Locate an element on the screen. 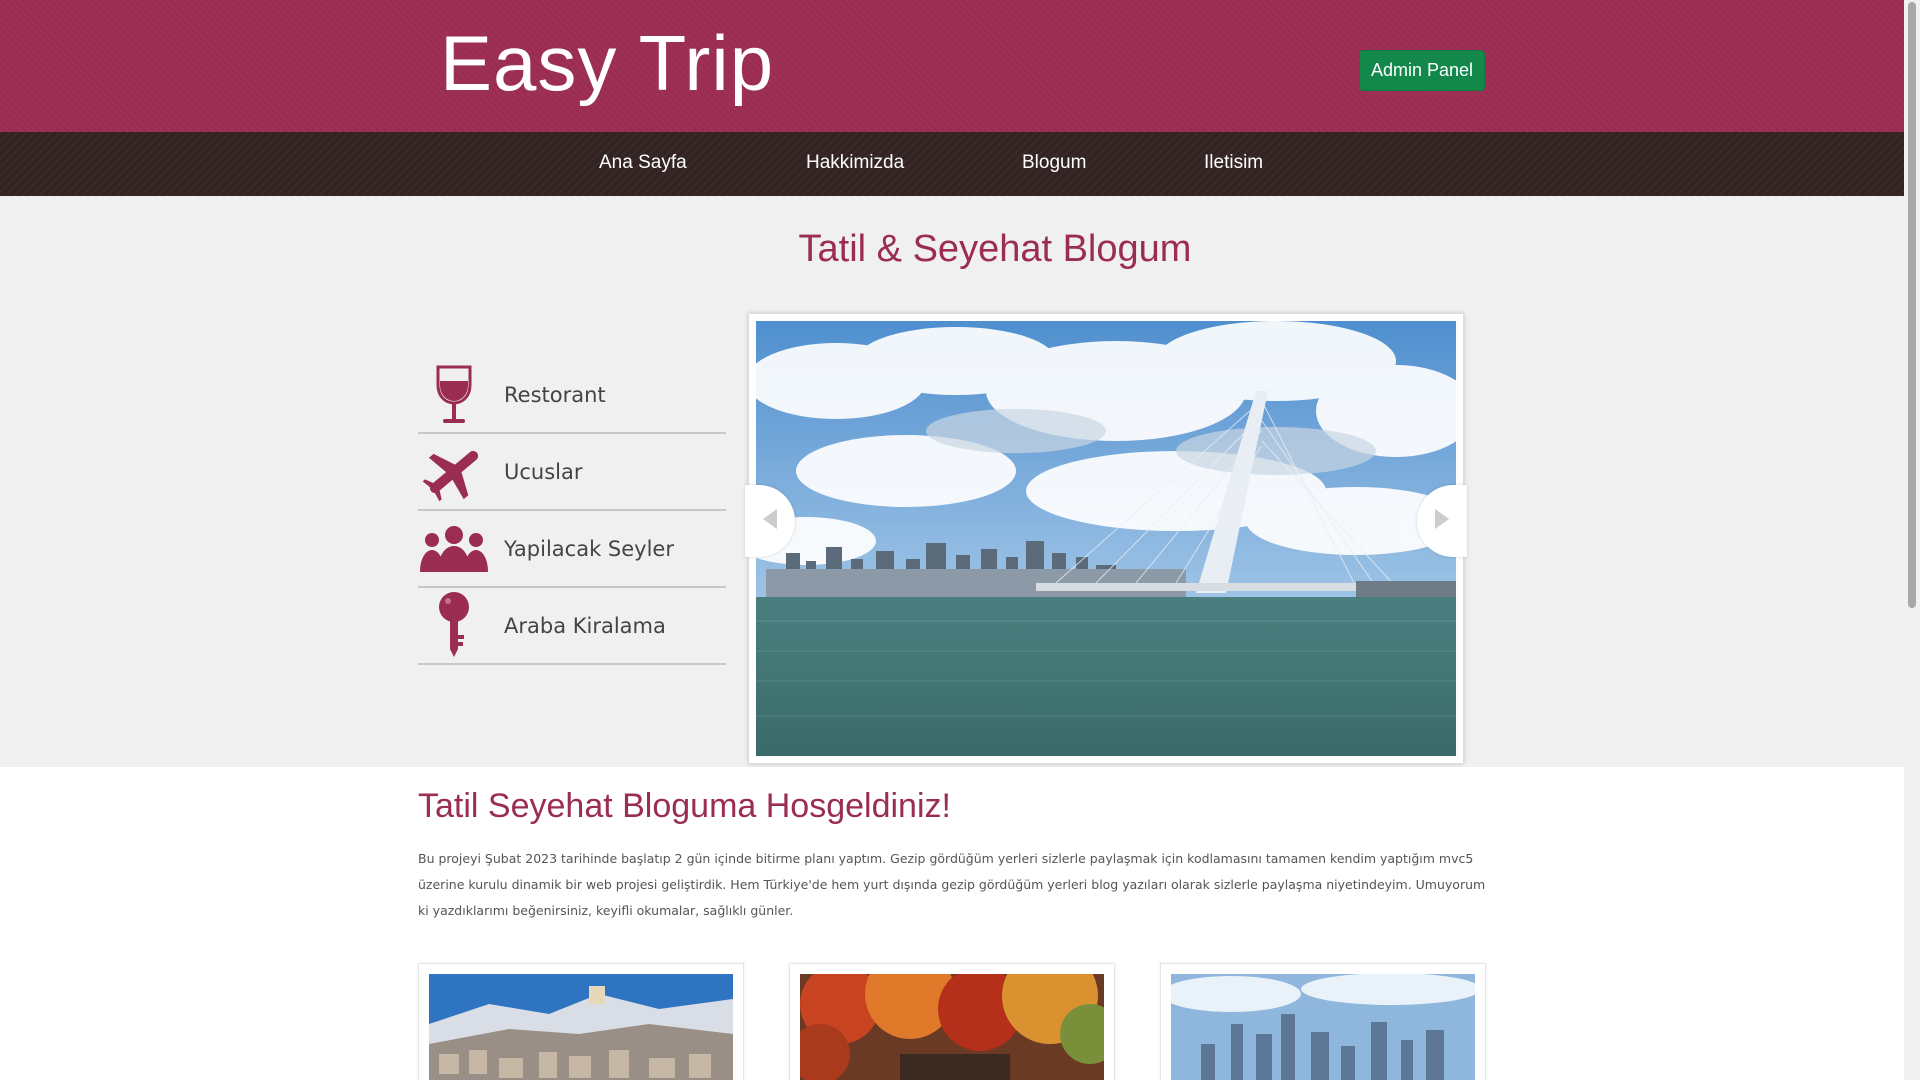 The height and width of the screenshot is (1080, 1920). nav-item-blogum: Blogum is located at coordinates (1054, 163).